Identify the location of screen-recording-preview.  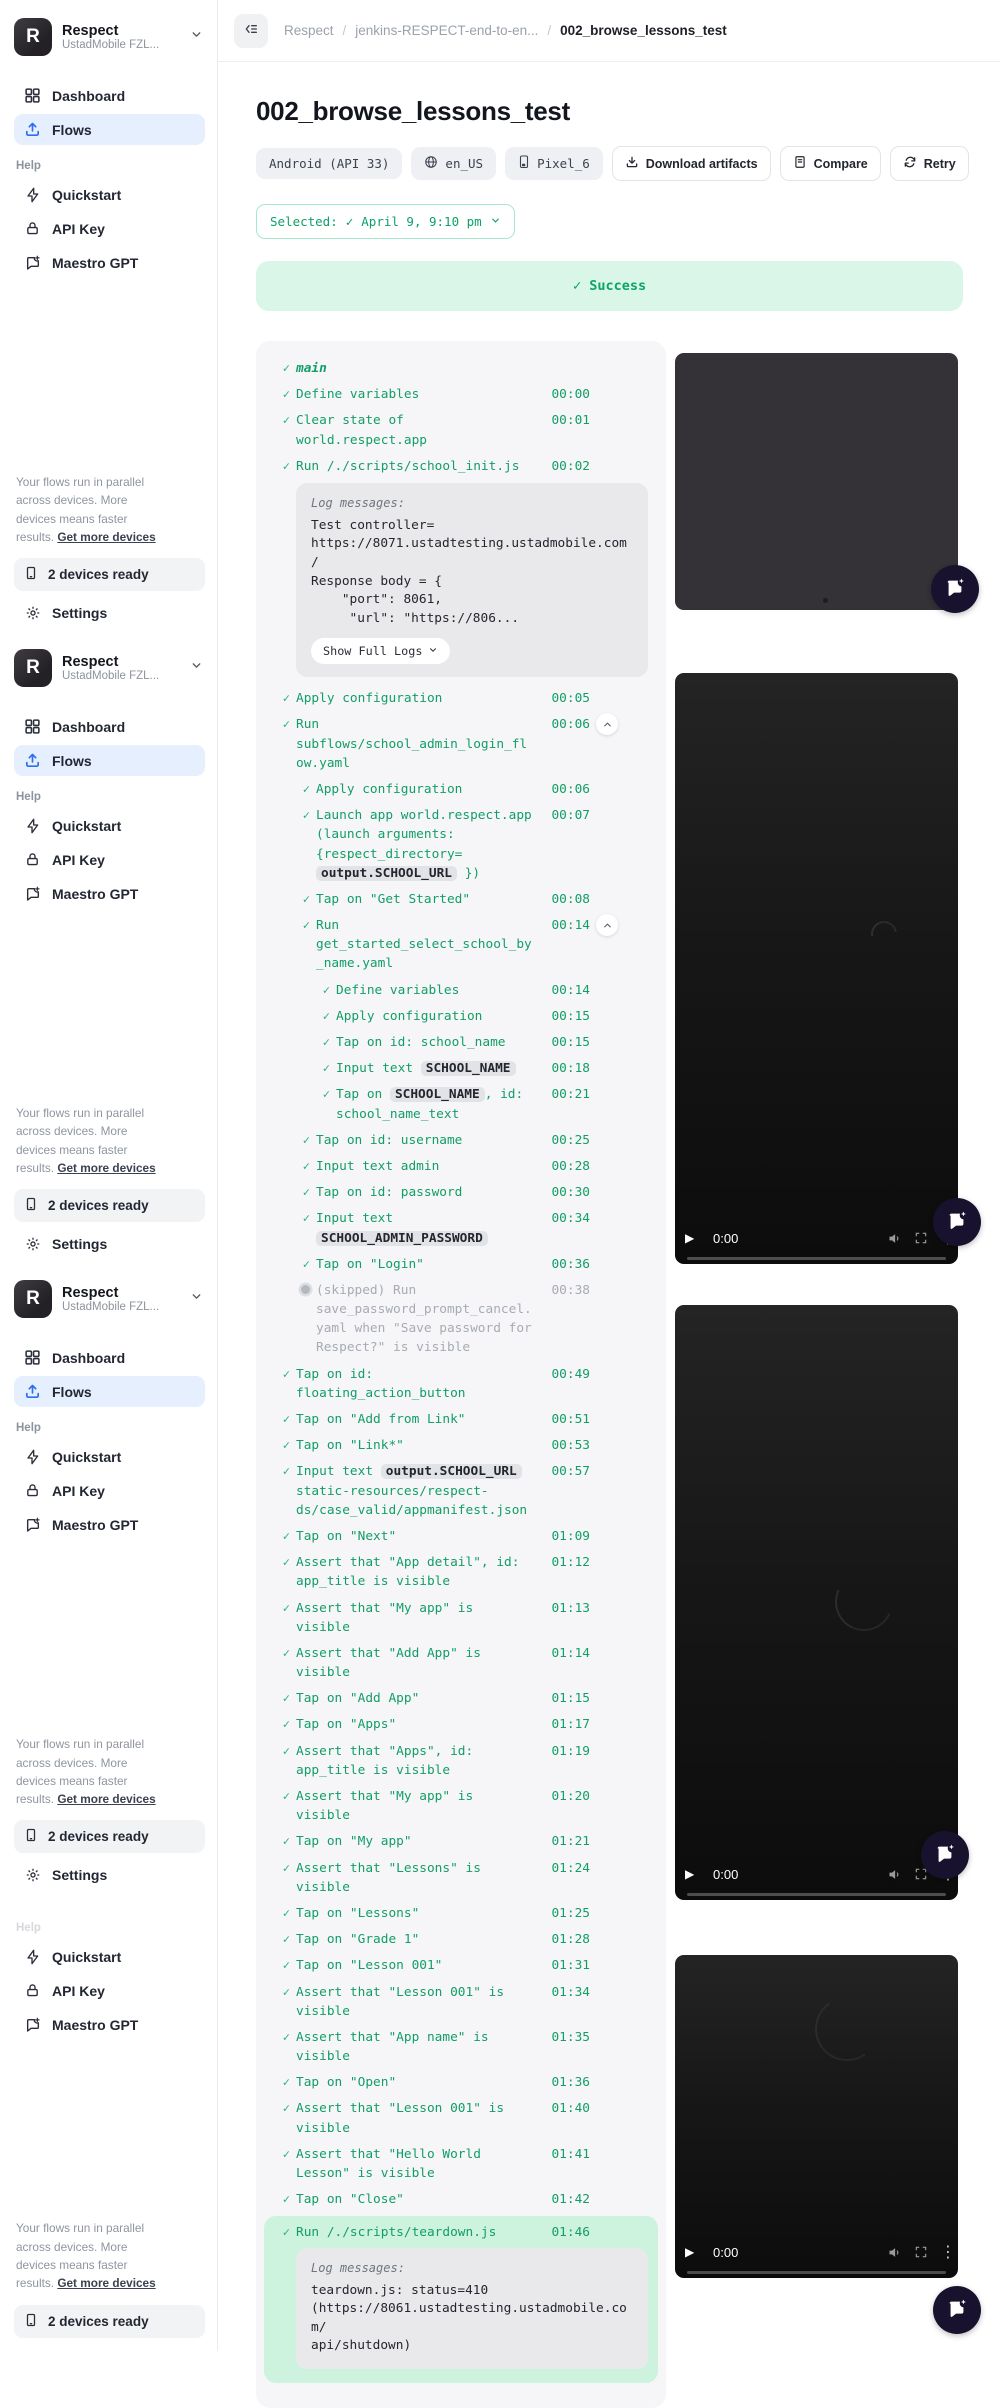
(816, 481).